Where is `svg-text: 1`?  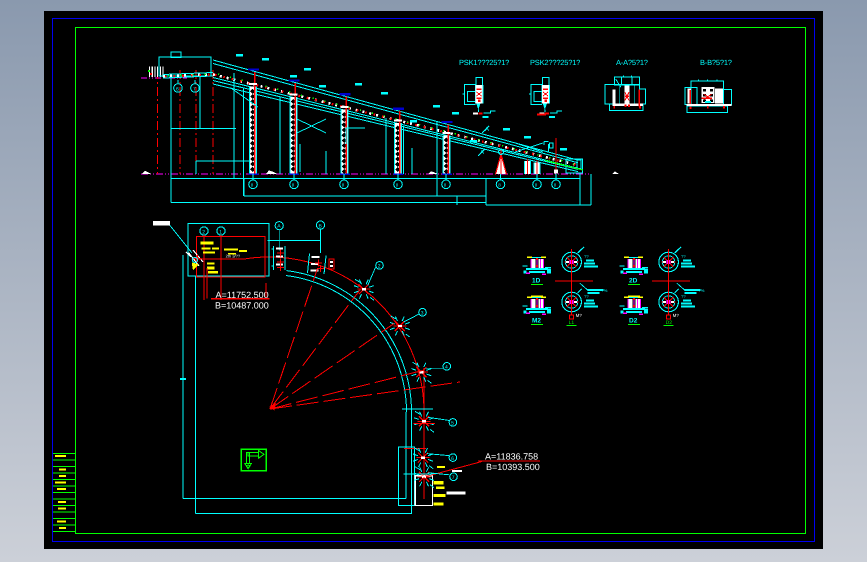 svg-text: 1 is located at coordinates (220, 232).